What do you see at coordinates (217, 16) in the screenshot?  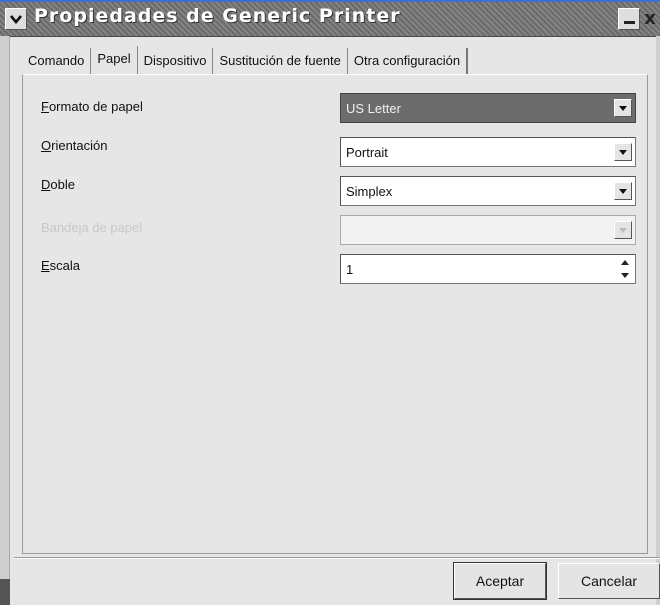 I see `window-title: Propiedades de Generic Printer` at bounding box center [217, 16].